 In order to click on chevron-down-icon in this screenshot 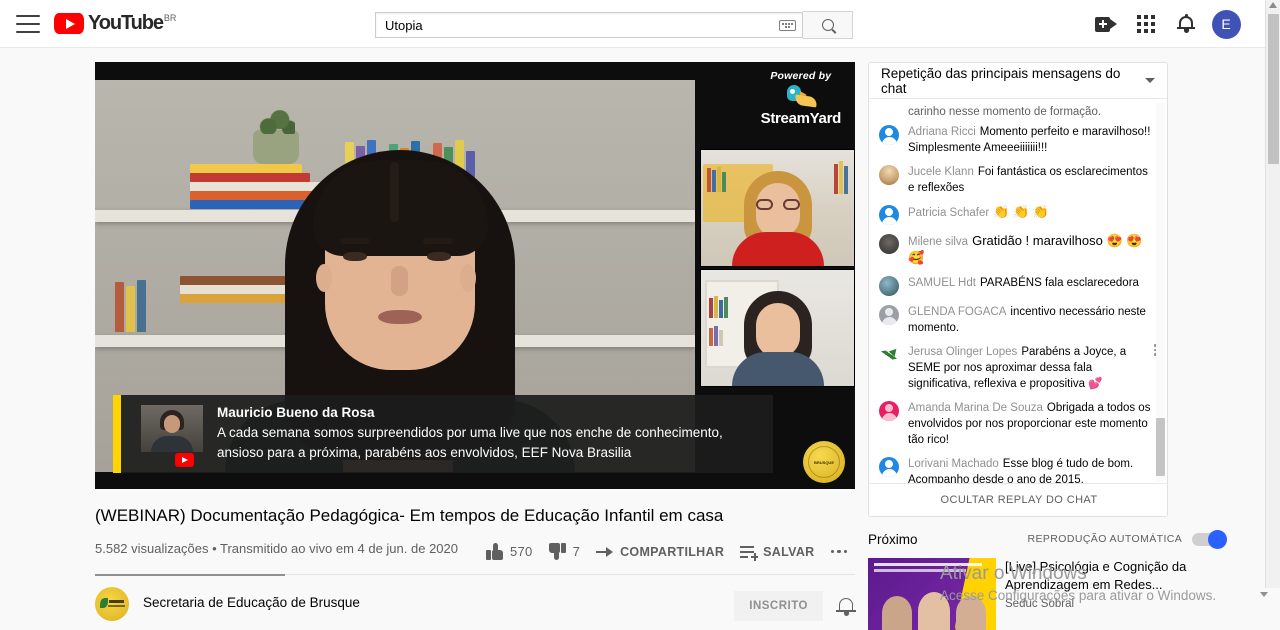, I will do `click(1150, 80)`.